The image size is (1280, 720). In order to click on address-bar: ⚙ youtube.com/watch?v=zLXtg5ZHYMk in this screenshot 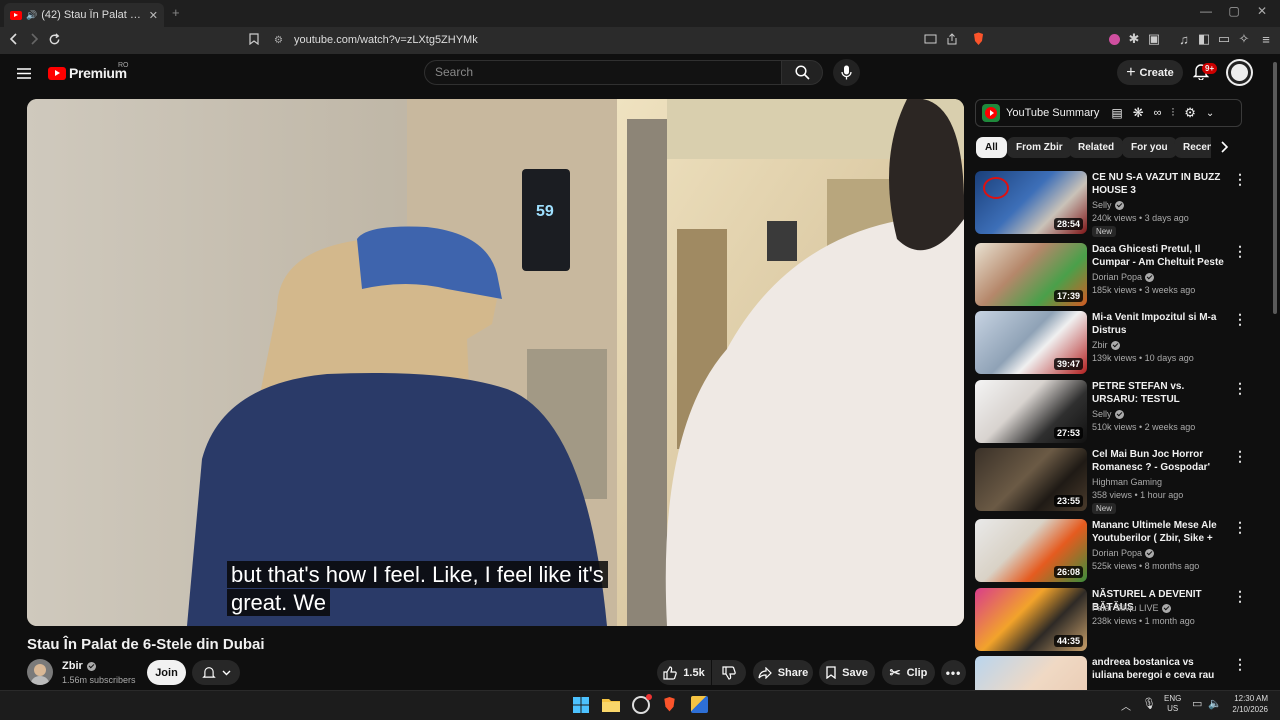, I will do `click(630, 40)`.